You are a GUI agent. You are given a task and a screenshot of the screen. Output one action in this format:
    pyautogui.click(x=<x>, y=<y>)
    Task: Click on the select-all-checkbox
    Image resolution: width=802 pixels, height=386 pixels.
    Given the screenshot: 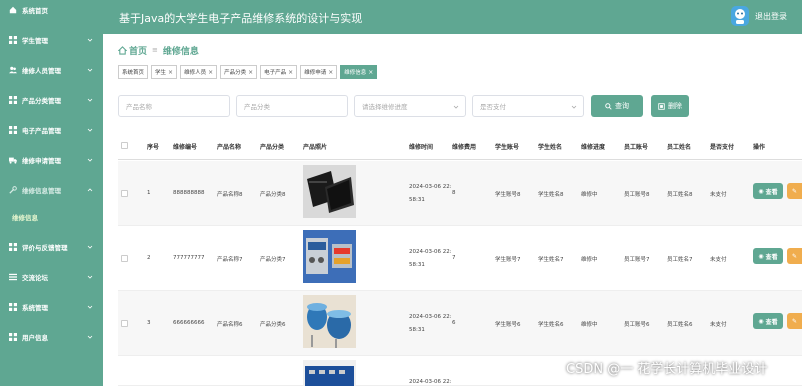 What is the action you would take?
    pyautogui.click(x=124, y=145)
    